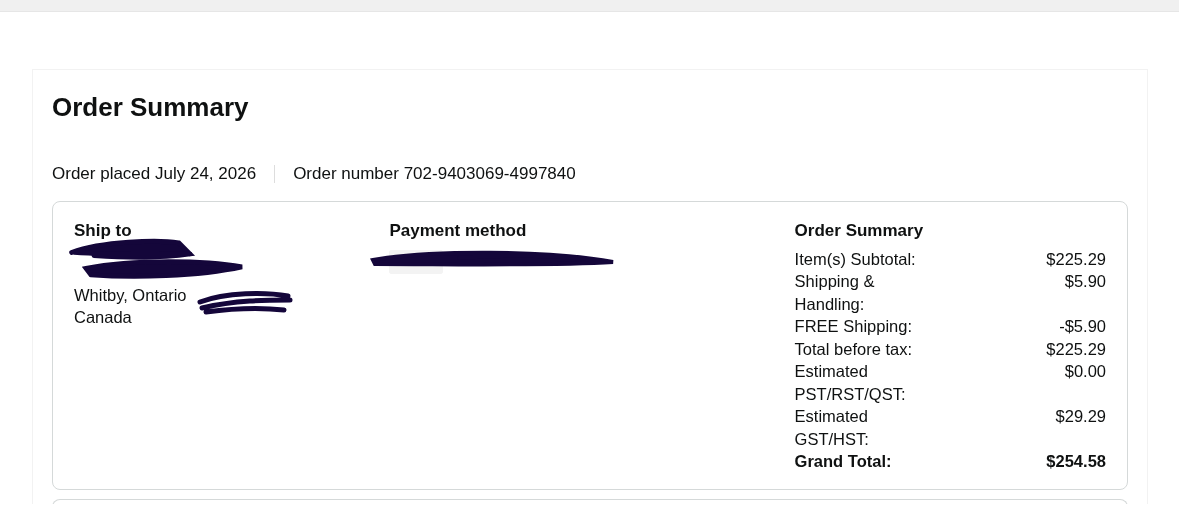 The width and height of the screenshot is (1179, 505). Describe the element at coordinates (835, 293) in the screenshot. I see `summary-label: Shipping & Handling:` at that location.